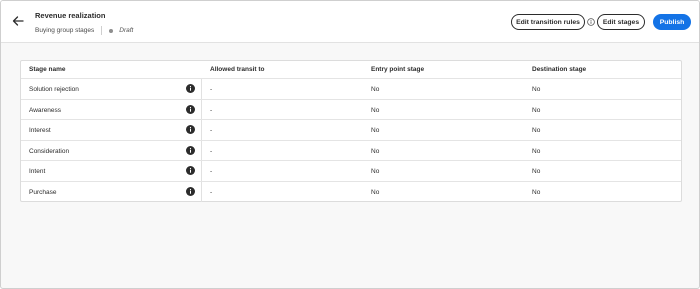  Describe the element at coordinates (18, 21) in the screenshot. I see `back-arrow-icon` at that location.